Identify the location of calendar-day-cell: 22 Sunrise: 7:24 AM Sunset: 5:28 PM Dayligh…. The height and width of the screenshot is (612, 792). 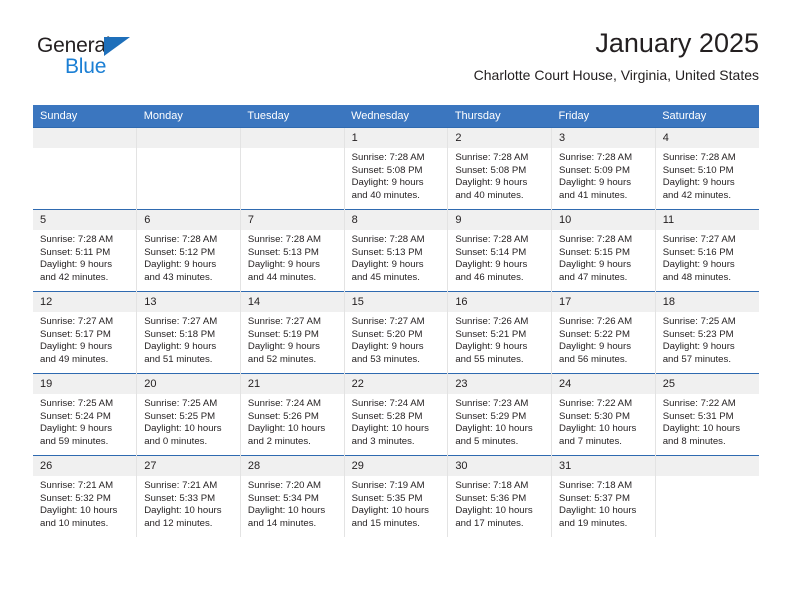
(395, 414).